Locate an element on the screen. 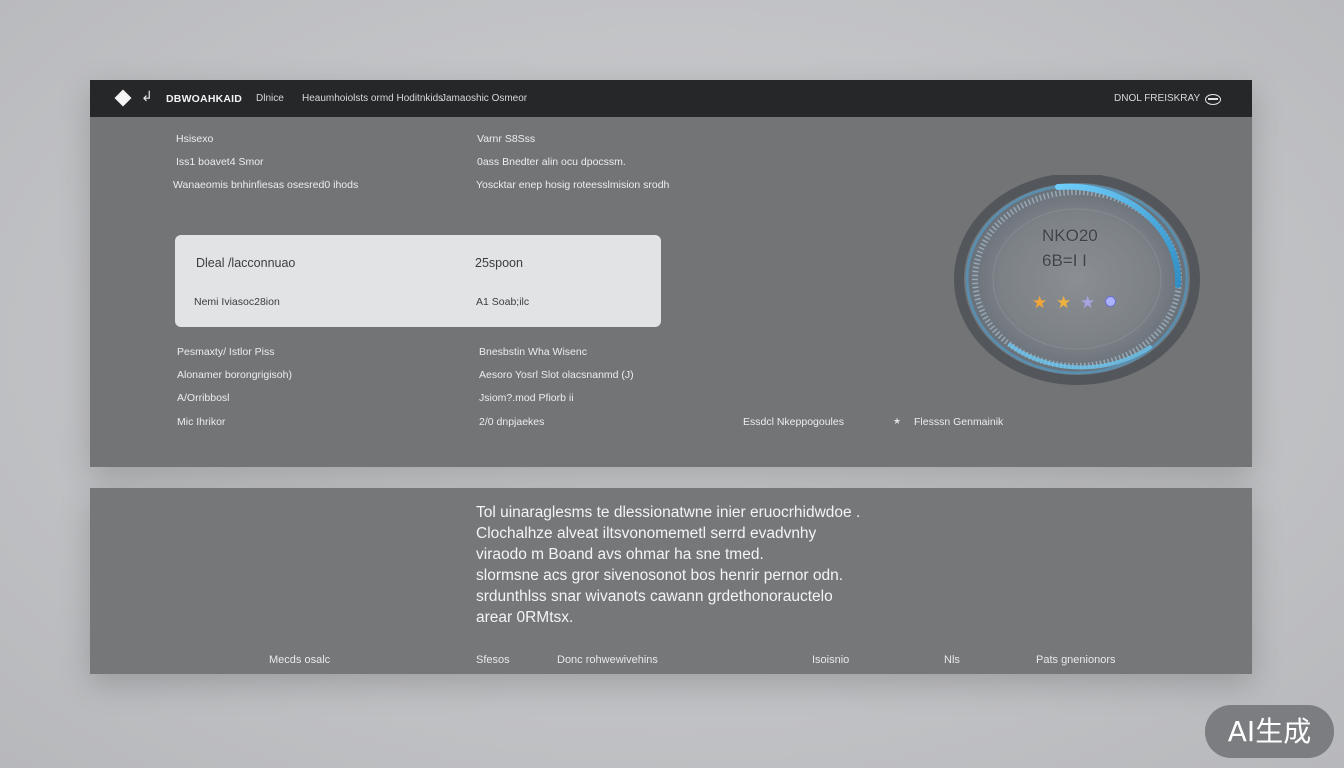  footer-item-3: Donc rohwewivehins is located at coordinates (607, 660).